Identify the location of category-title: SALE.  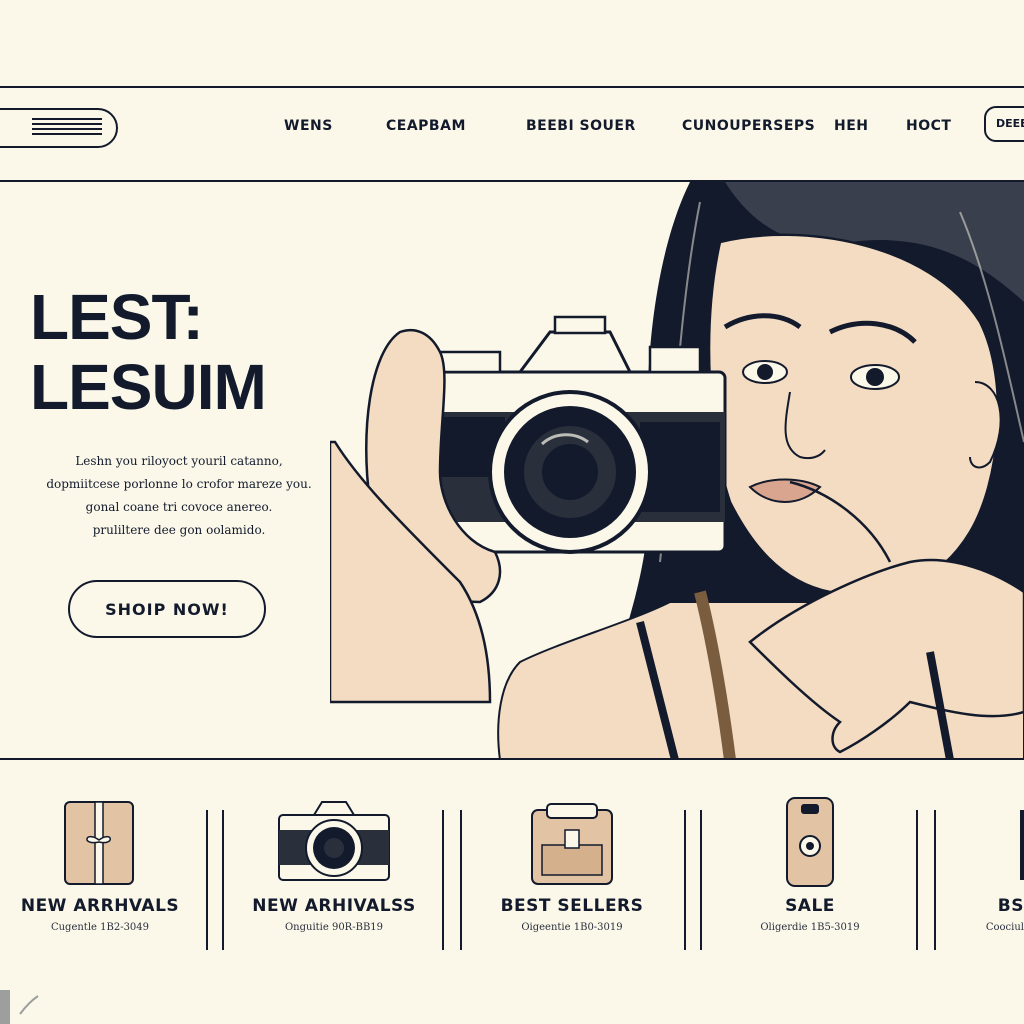
(810, 906).